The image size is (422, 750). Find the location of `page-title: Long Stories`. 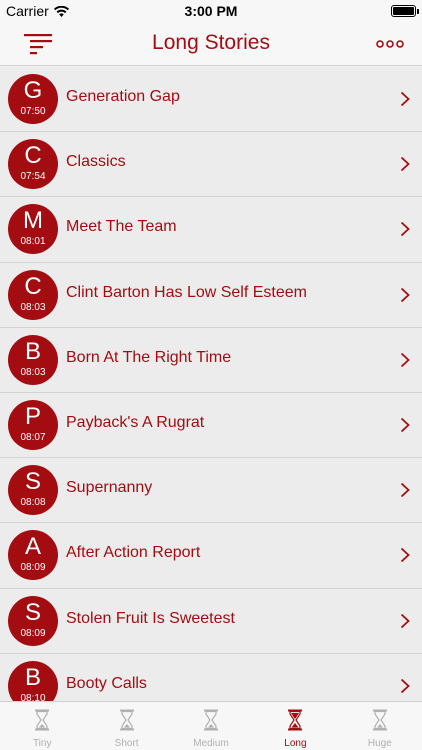

page-title: Long Stories is located at coordinates (211, 42).